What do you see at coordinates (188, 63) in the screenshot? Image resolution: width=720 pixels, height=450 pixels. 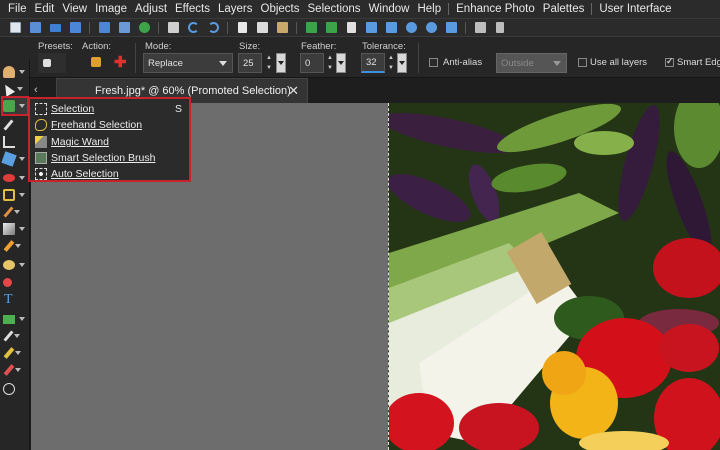 I see `mode-select: Replace` at bounding box center [188, 63].